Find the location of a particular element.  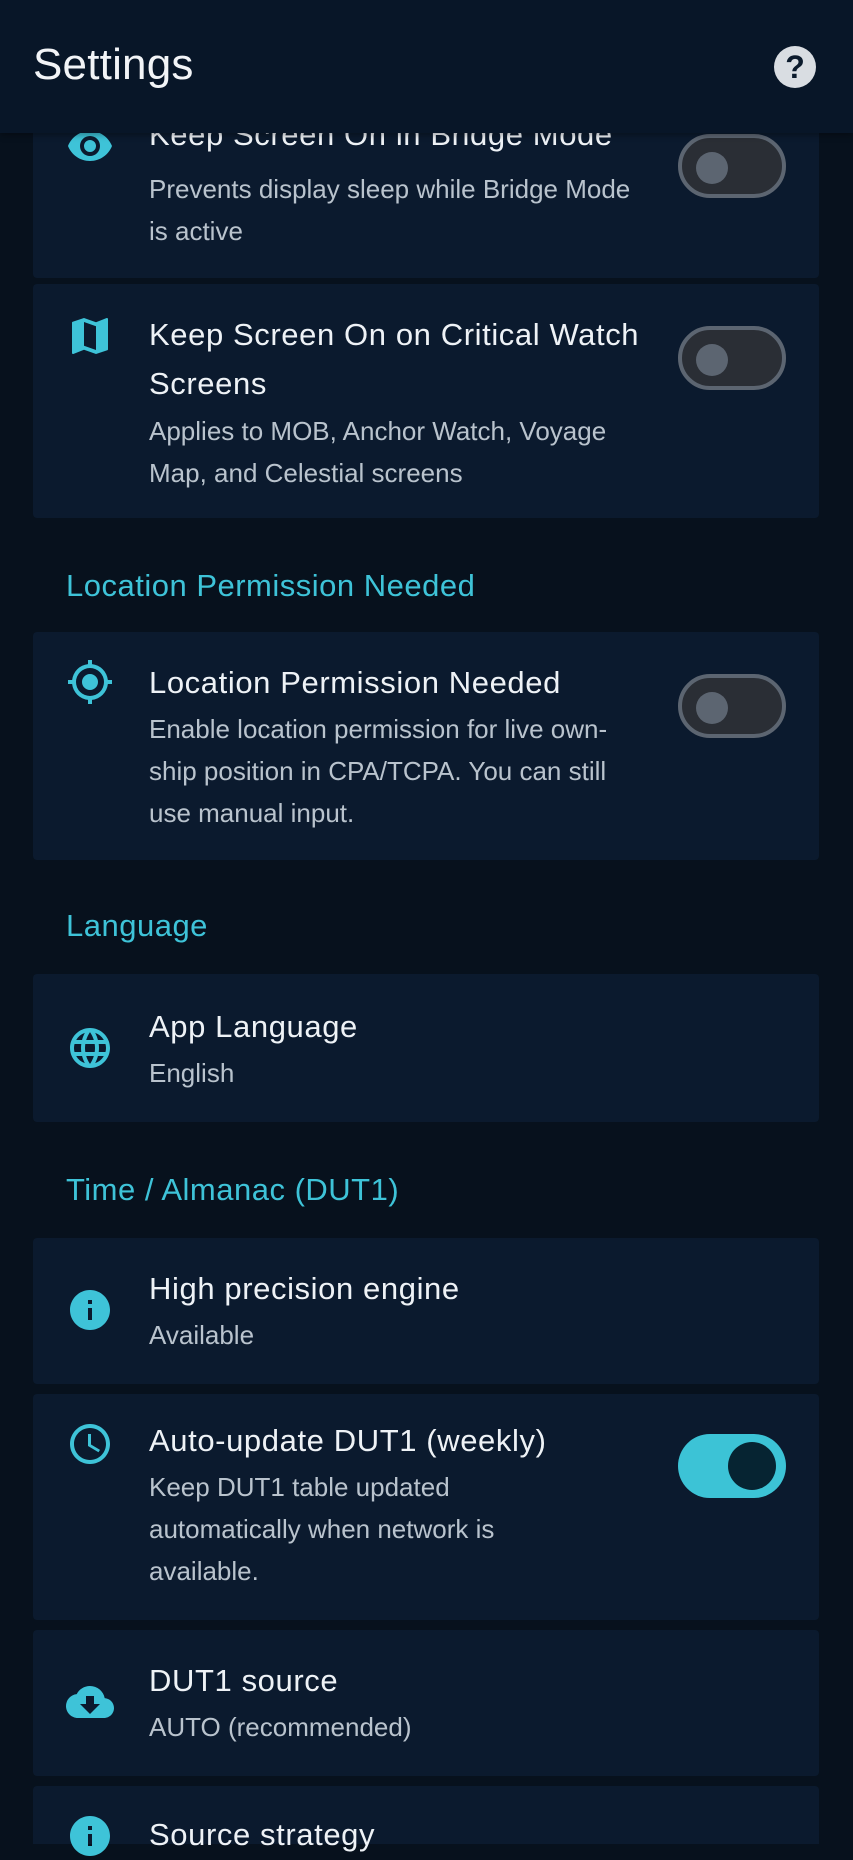

map-icon is located at coordinates (90, 336).